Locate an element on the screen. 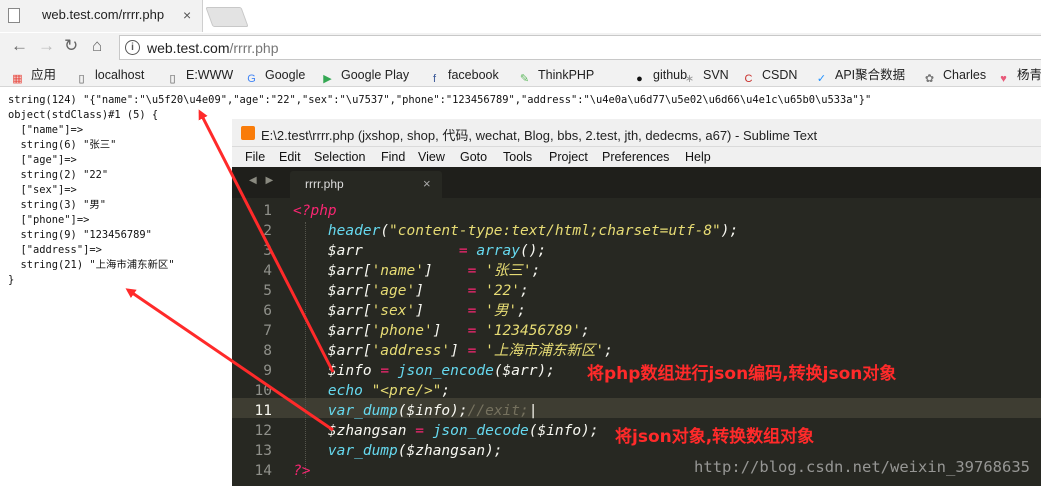 This screenshot has width=1041, height=486. bookmark-label: CSDN is located at coordinates (780, 75).